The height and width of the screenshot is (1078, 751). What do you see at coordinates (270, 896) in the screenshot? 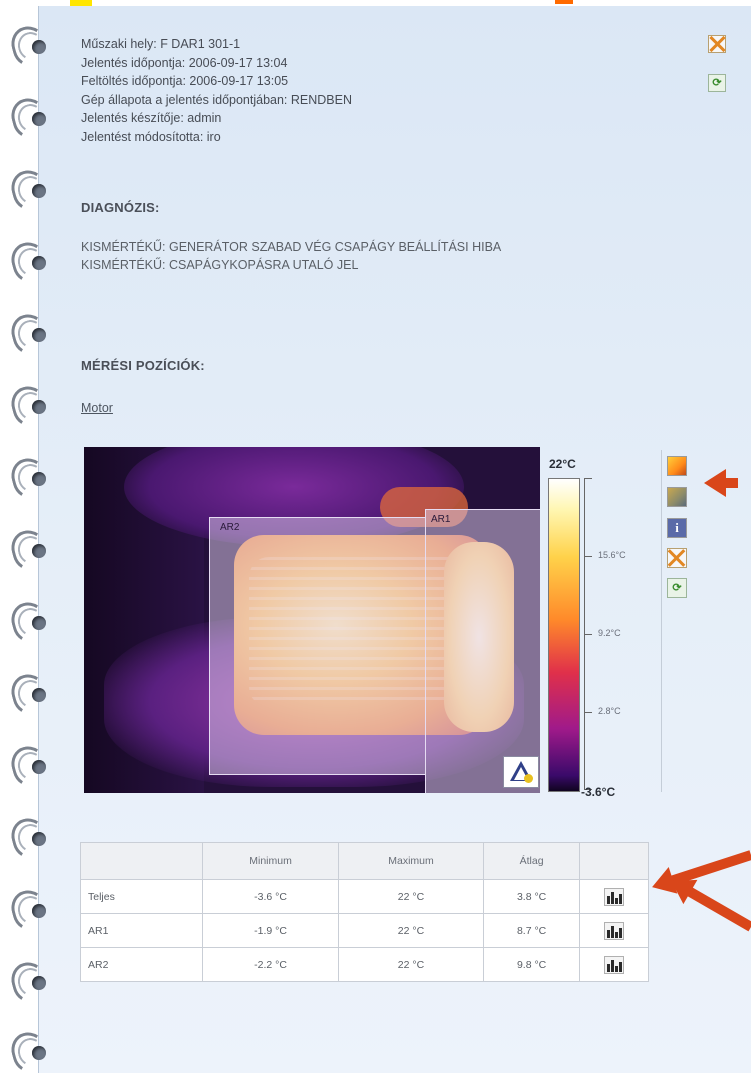
I see `table-cell: -3.6 °C` at bounding box center [270, 896].